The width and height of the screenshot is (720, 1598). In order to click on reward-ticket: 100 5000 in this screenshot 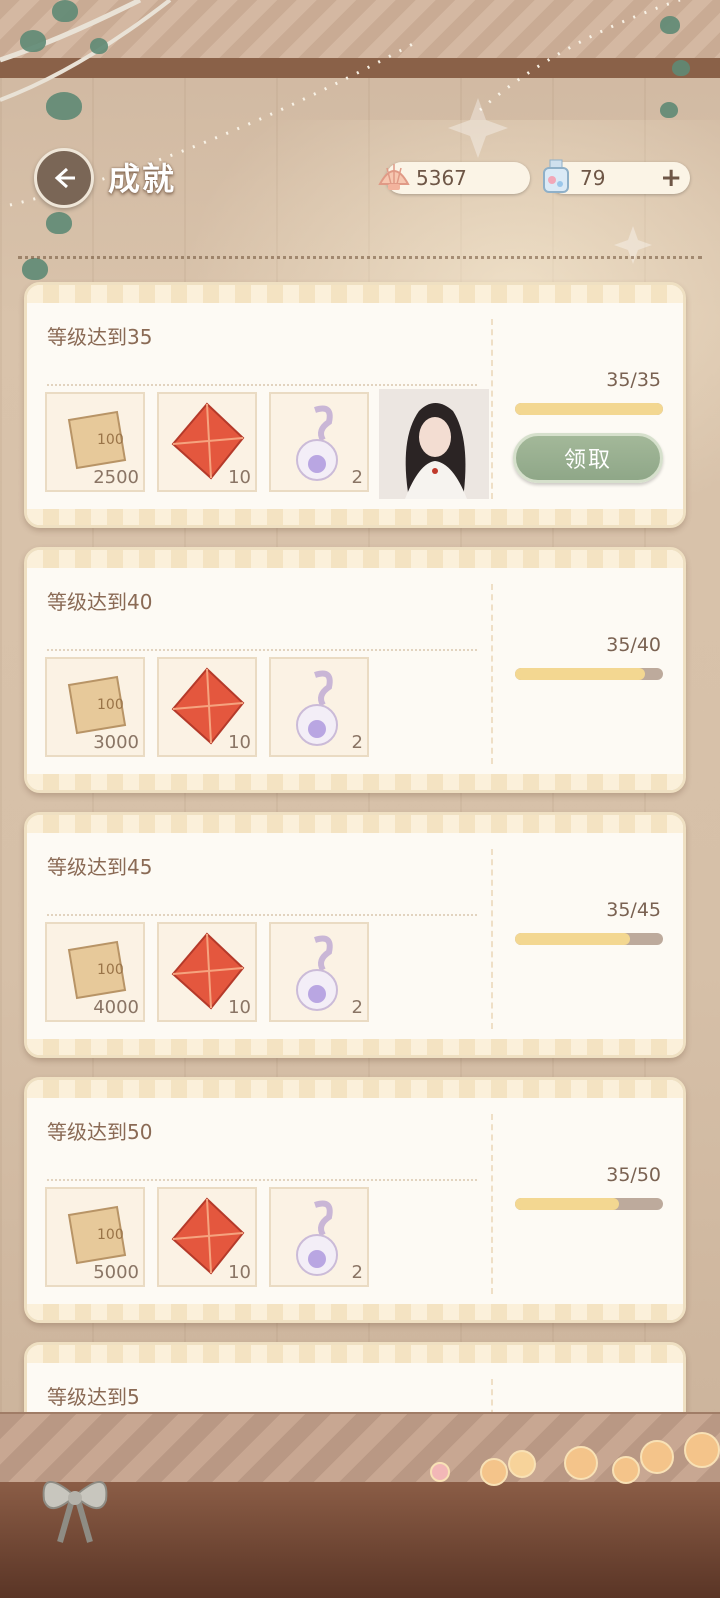, I will do `click(95, 1237)`.